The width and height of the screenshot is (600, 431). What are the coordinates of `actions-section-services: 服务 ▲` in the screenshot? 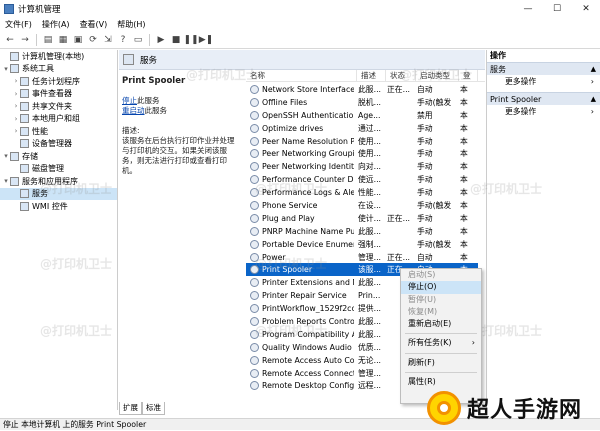 It's located at (543, 68).